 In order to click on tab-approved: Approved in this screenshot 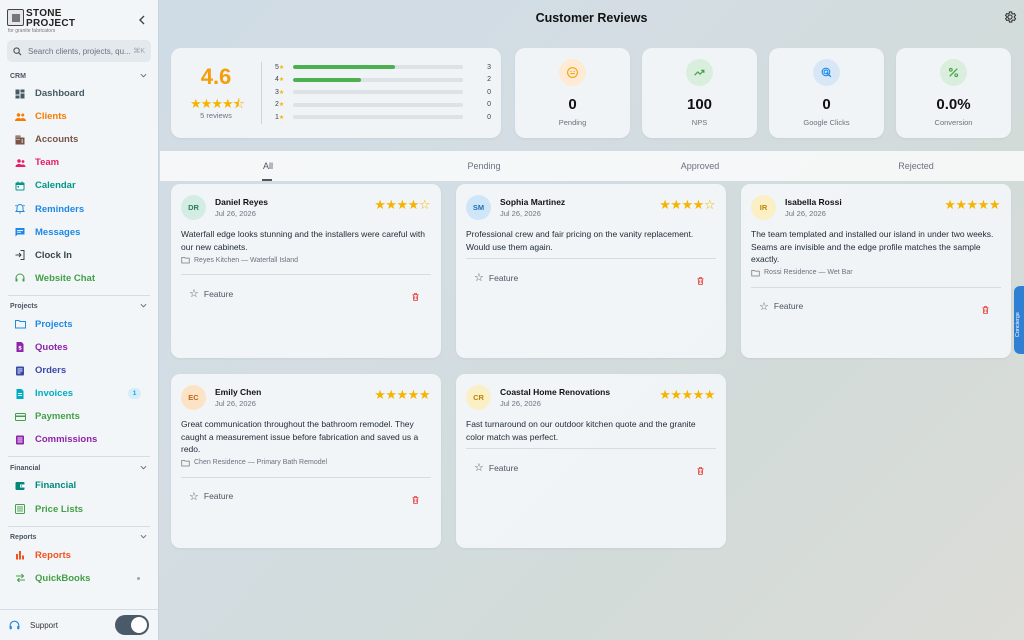, I will do `click(700, 166)`.